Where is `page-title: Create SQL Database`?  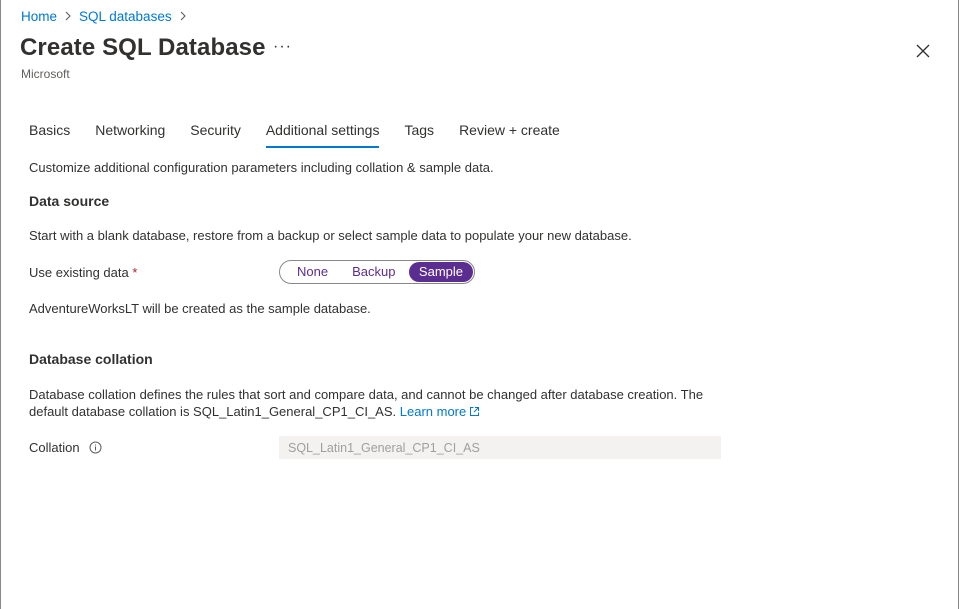 page-title: Create SQL Database is located at coordinates (143, 47).